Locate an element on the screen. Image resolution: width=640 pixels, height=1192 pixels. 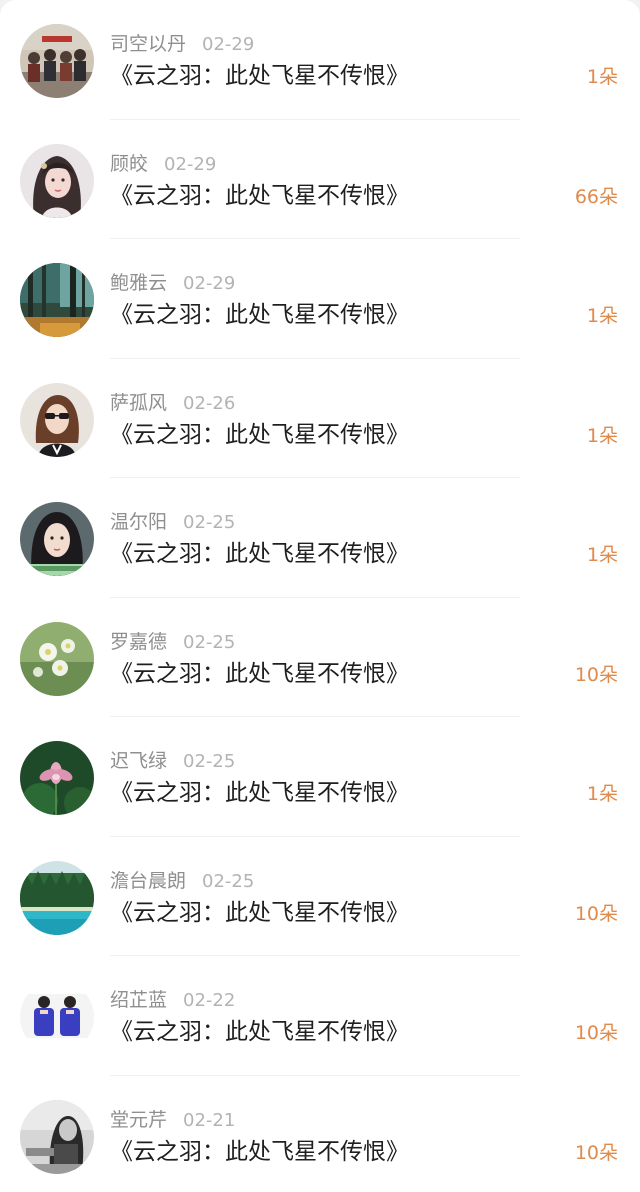
lake-forest-avatar-icon is located at coordinates (57, 897).